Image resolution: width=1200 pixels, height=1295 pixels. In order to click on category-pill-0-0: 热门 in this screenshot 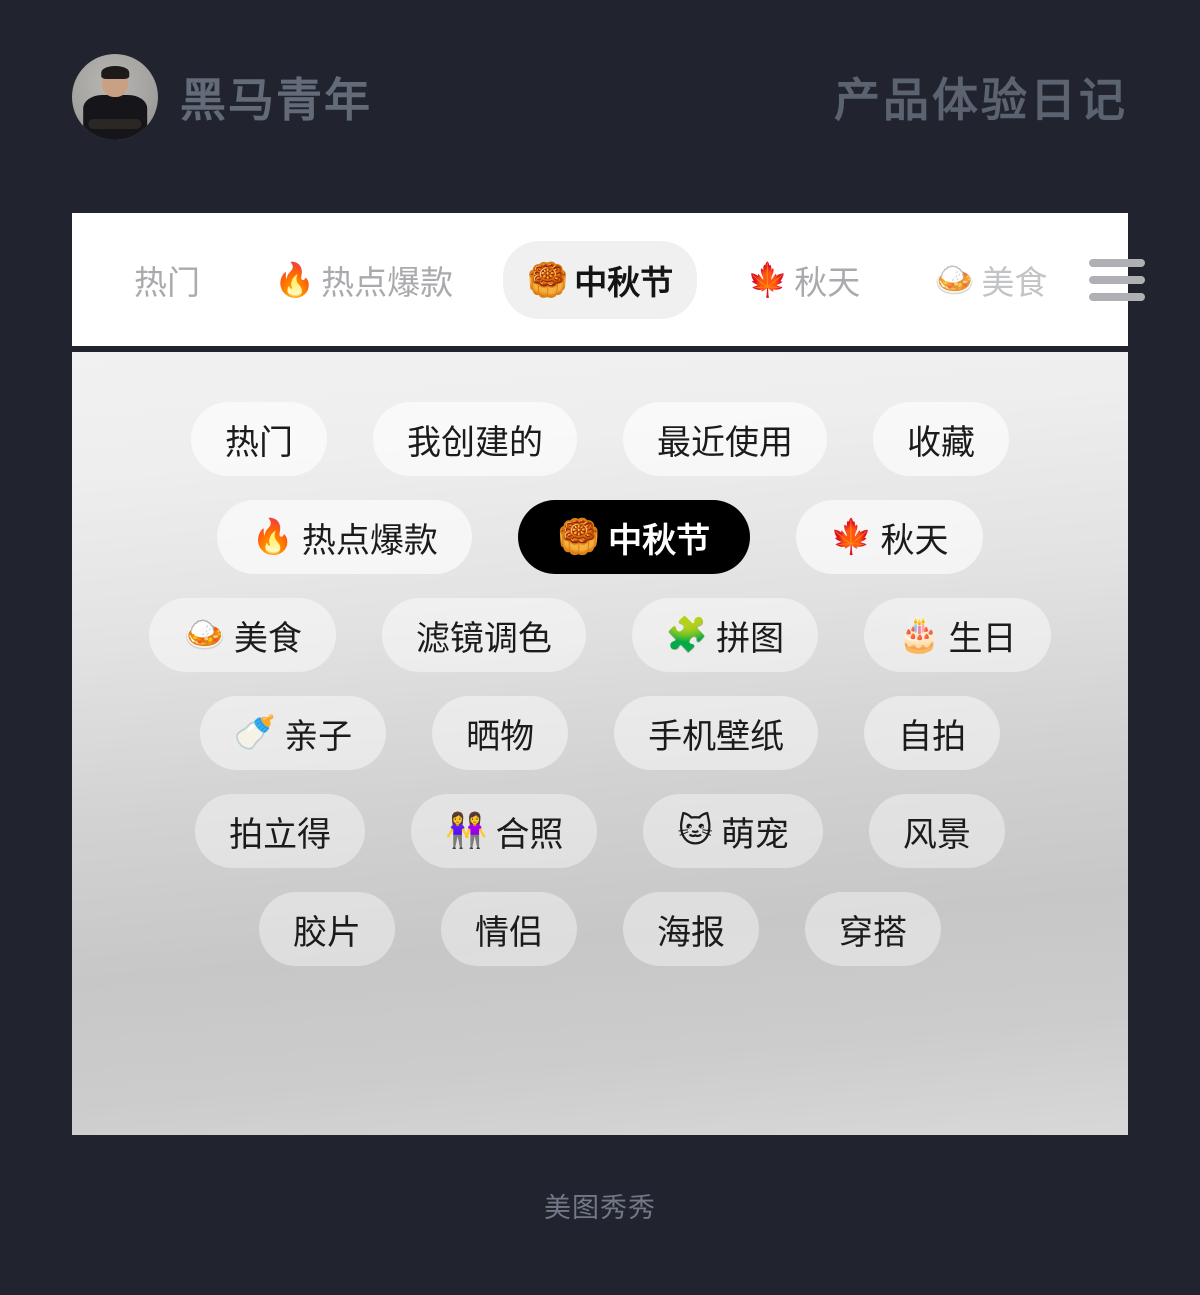, I will do `click(259, 439)`.